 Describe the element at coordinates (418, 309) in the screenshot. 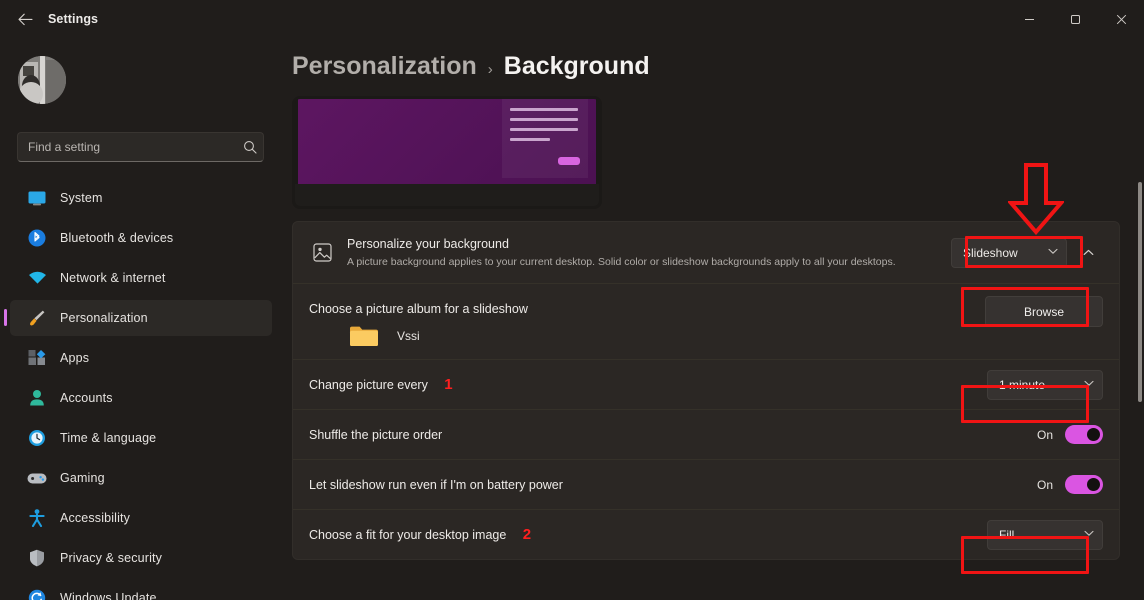

I see `picture-album-label: Choose a picture album for a slideshow` at that location.